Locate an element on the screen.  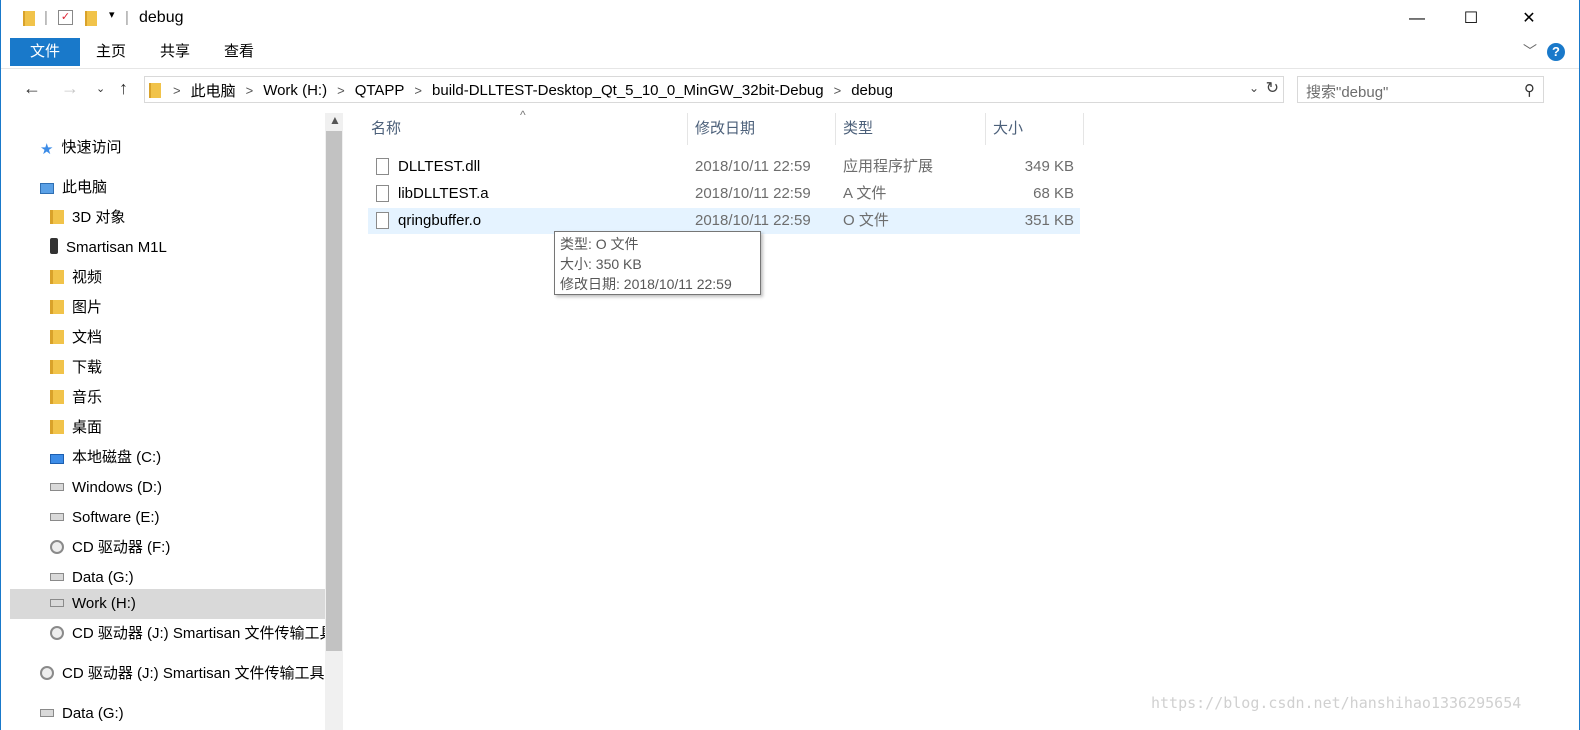
nav-item-downloads: 下载 is located at coordinates (76, 368).